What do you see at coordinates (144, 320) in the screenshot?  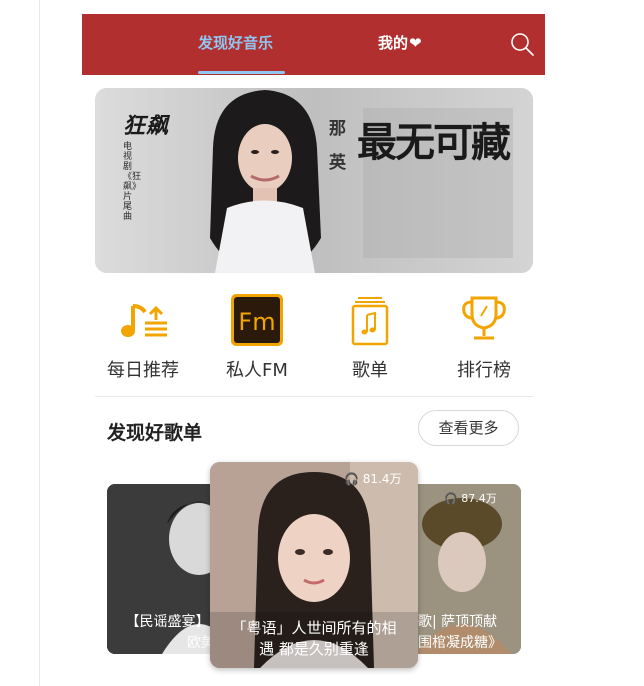 I see `daily-recommend-icon` at bounding box center [144, 320].